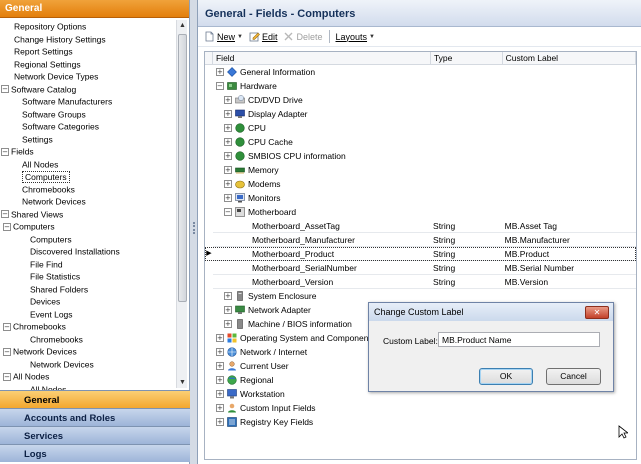 This screenshot has width=641, height=464. Describe the element at coordinates (88, 226) in the screenshot. I see `tree-item: − Computers` at that location.